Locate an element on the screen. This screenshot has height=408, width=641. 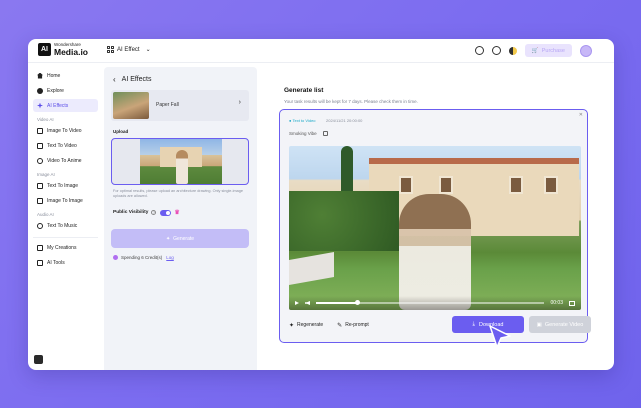
sidebar-item-image-to-image: Image To Image is located at coordinates (65, 200).